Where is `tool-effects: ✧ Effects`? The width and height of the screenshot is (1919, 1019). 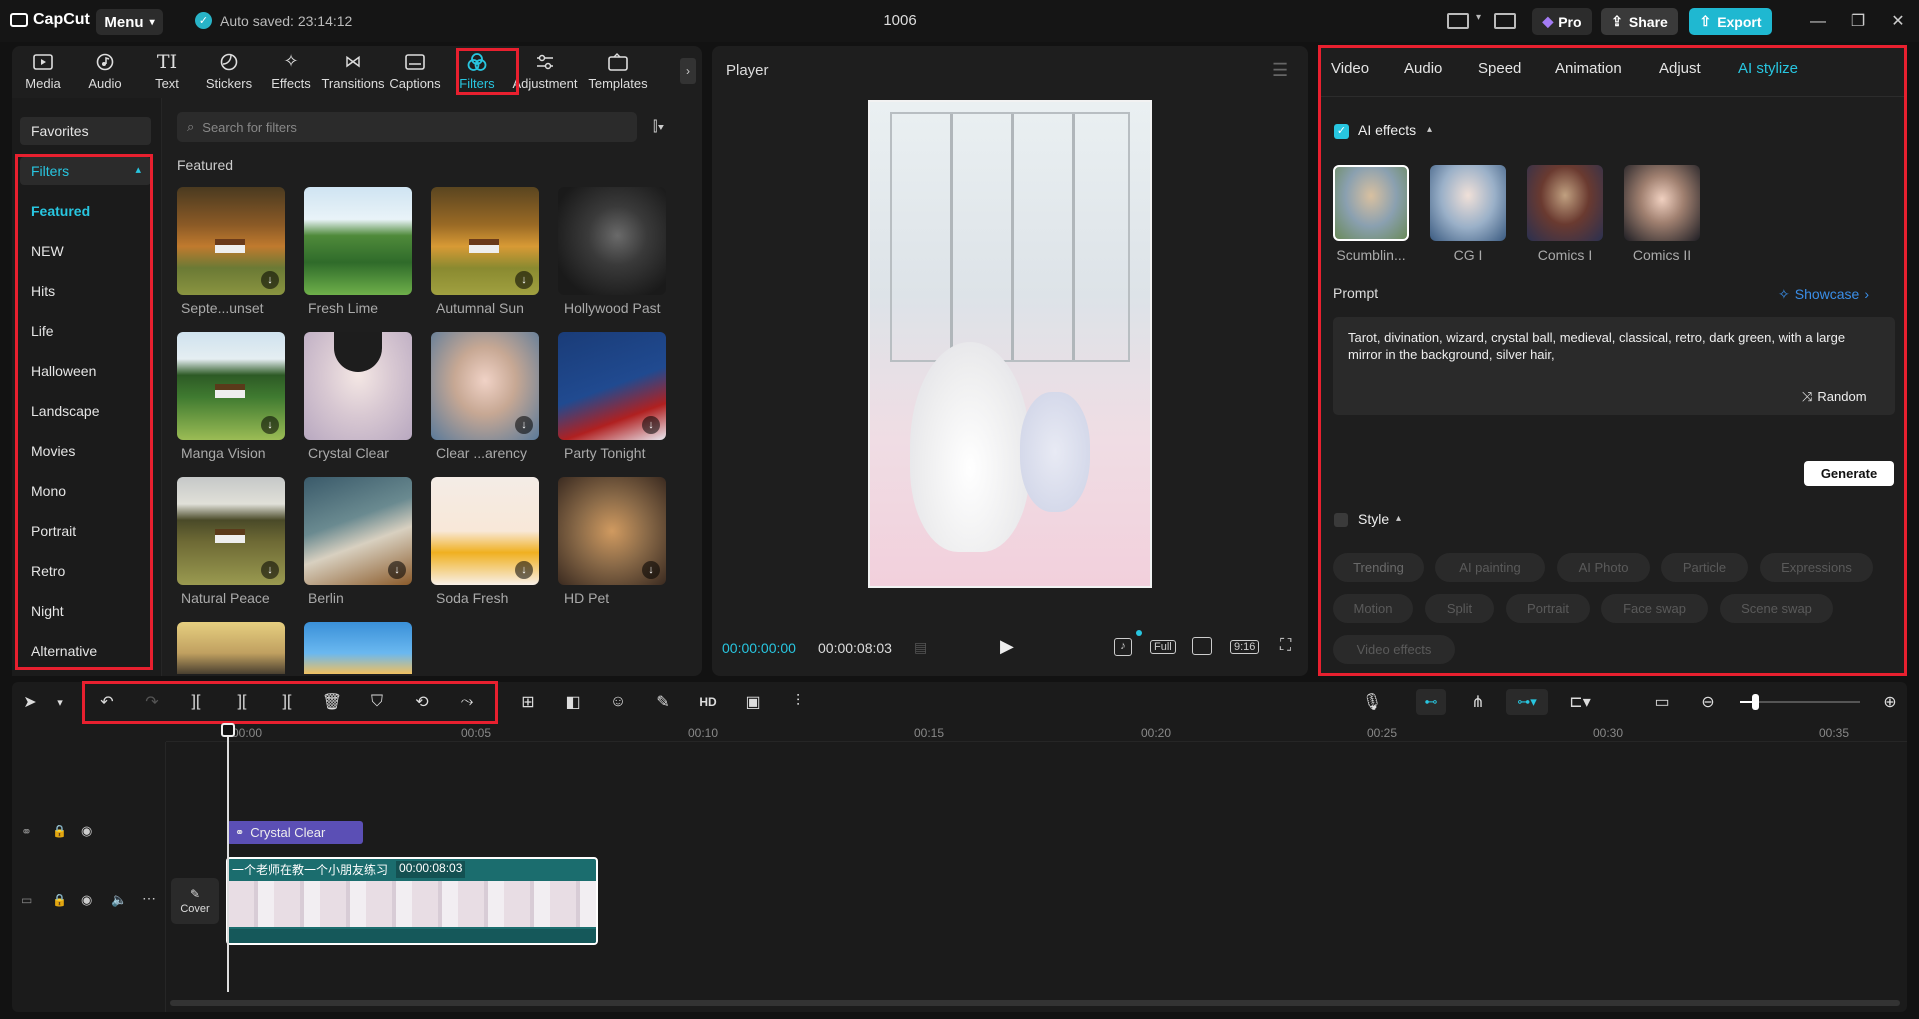
tool-effects: ✧ Effects is located at coordinates (291, 71).